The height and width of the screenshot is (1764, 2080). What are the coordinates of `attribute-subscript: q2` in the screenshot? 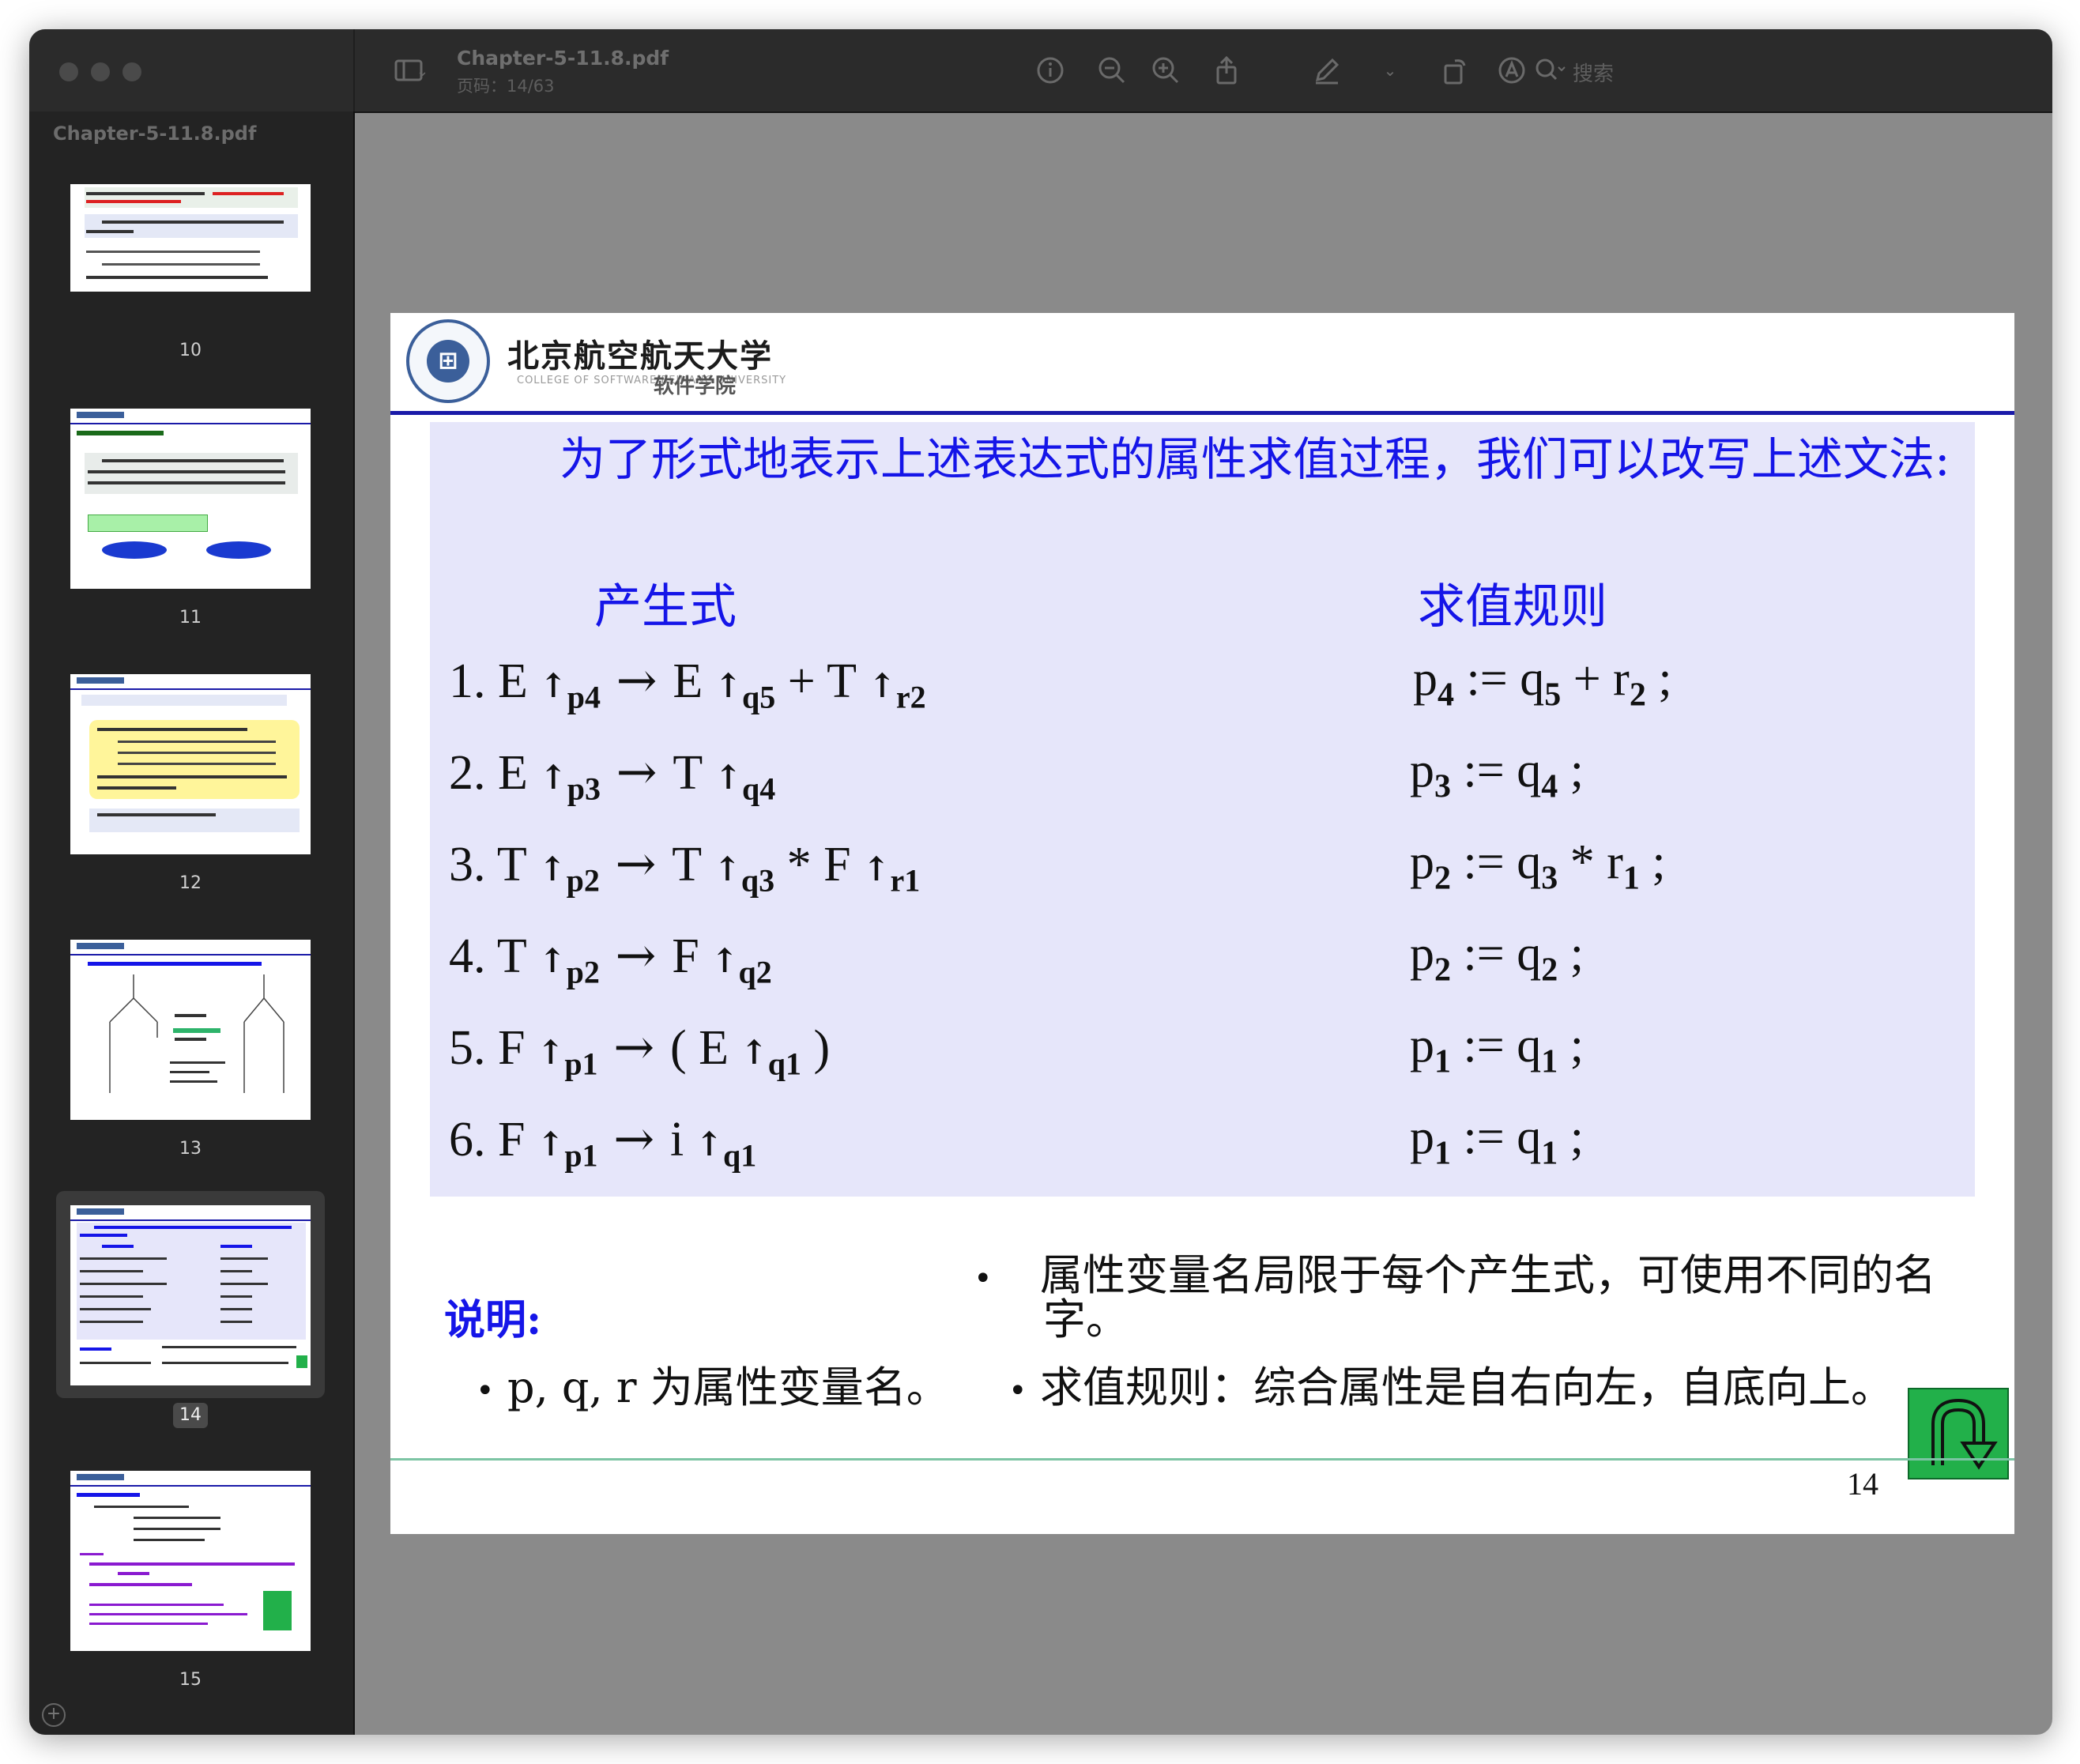 It's located at (755, 972).